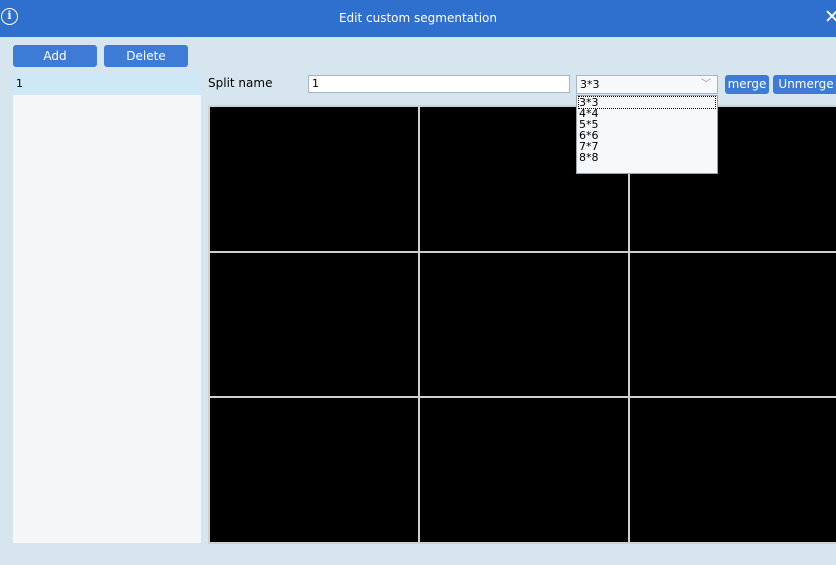 The height and width of the screenshot is (565, 836). What do you see at coordinates (439, 84) in the screenshot?
I see `split-name-input: 1` at bounding box center [439, 84].